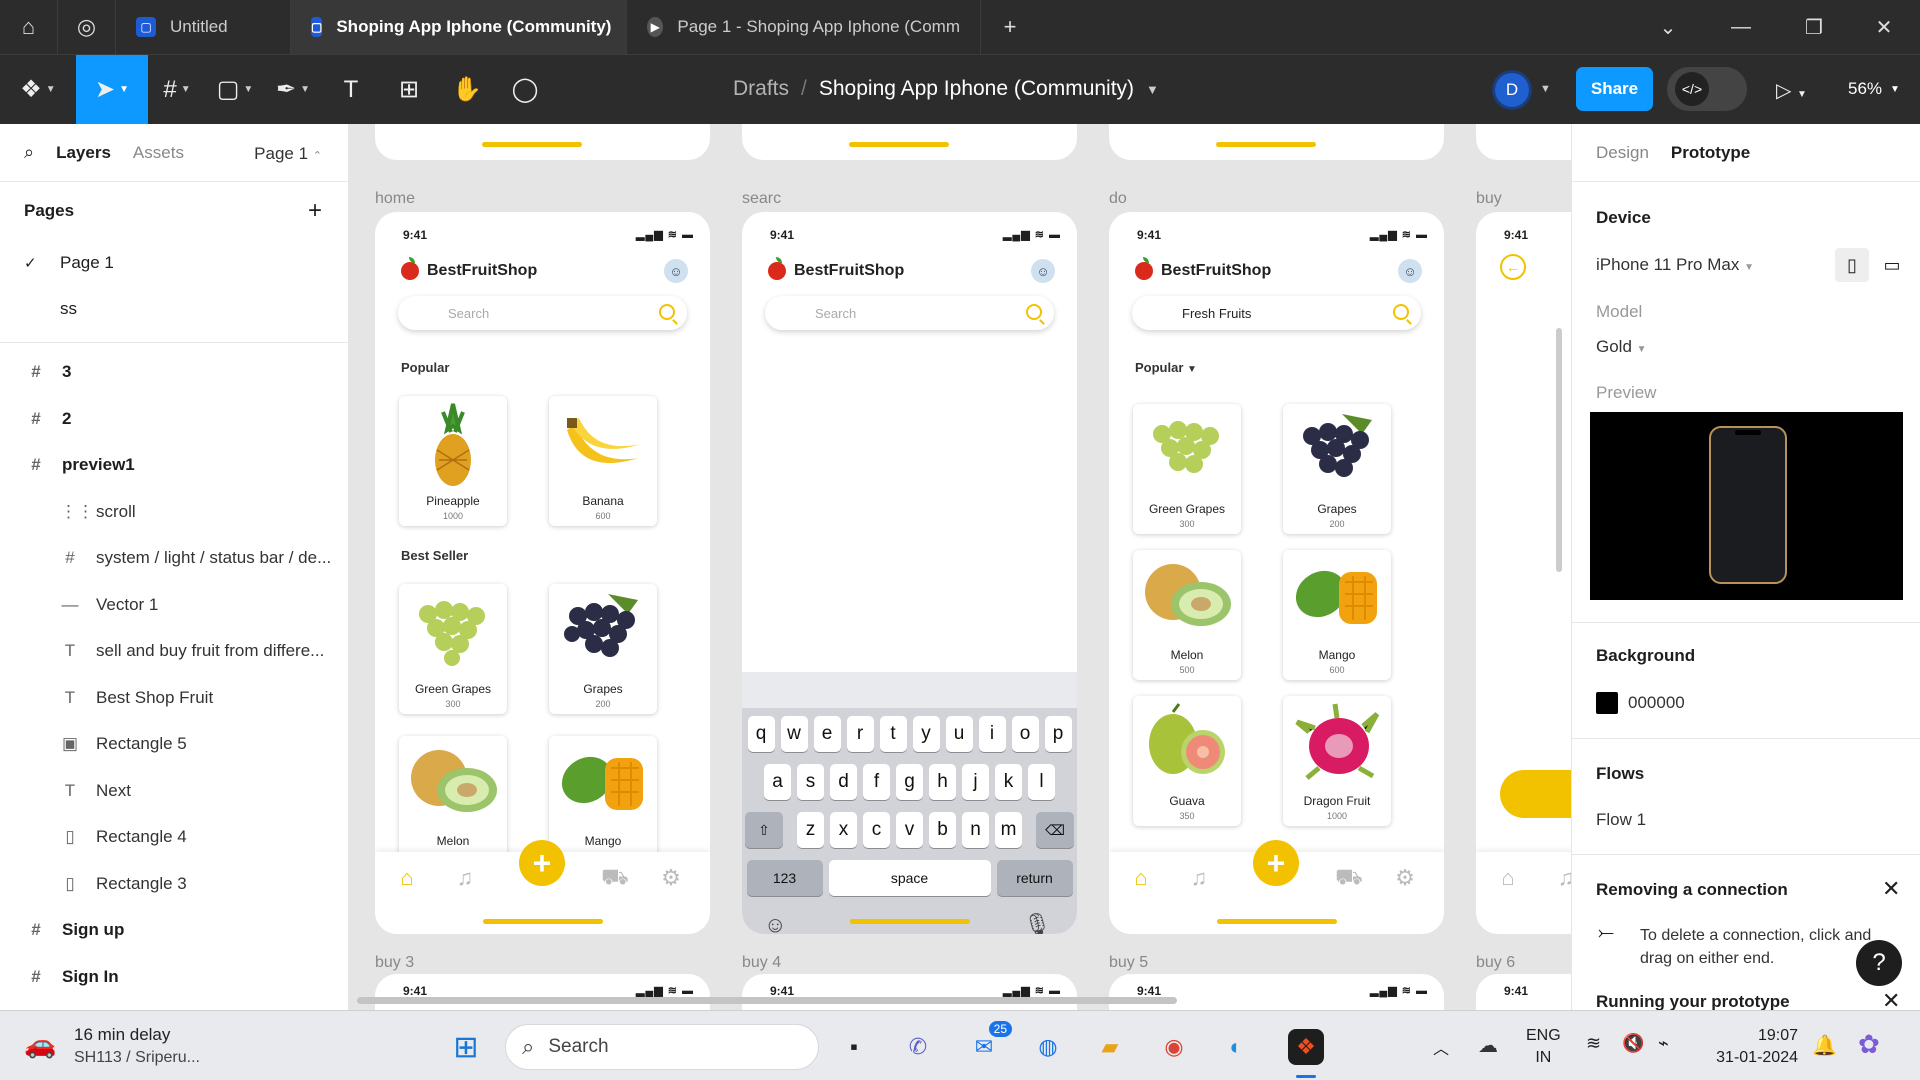 The image size is (1920, 1080). I want to click on tab-assets: Assets, so click(158, 153).